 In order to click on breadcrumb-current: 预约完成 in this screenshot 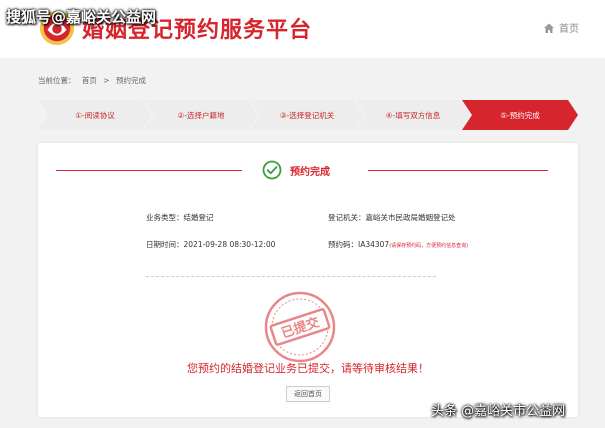, I will do `click(130, 80)`.